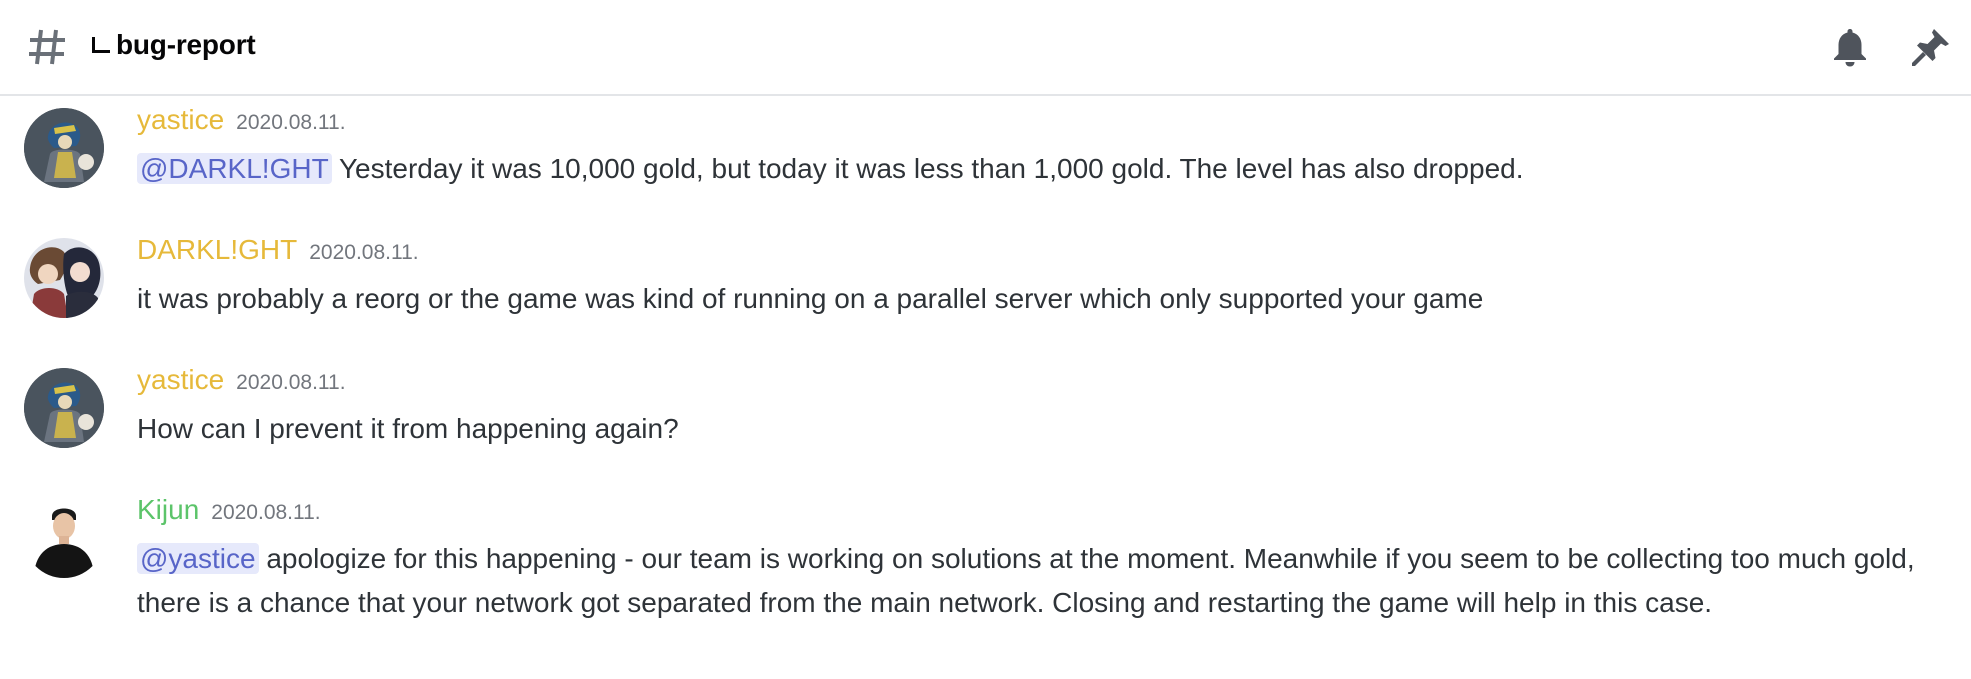 This screenshot has height=679, width=1971. I want to click on user-mention: @DARKL!GHT, so click(234, 168).